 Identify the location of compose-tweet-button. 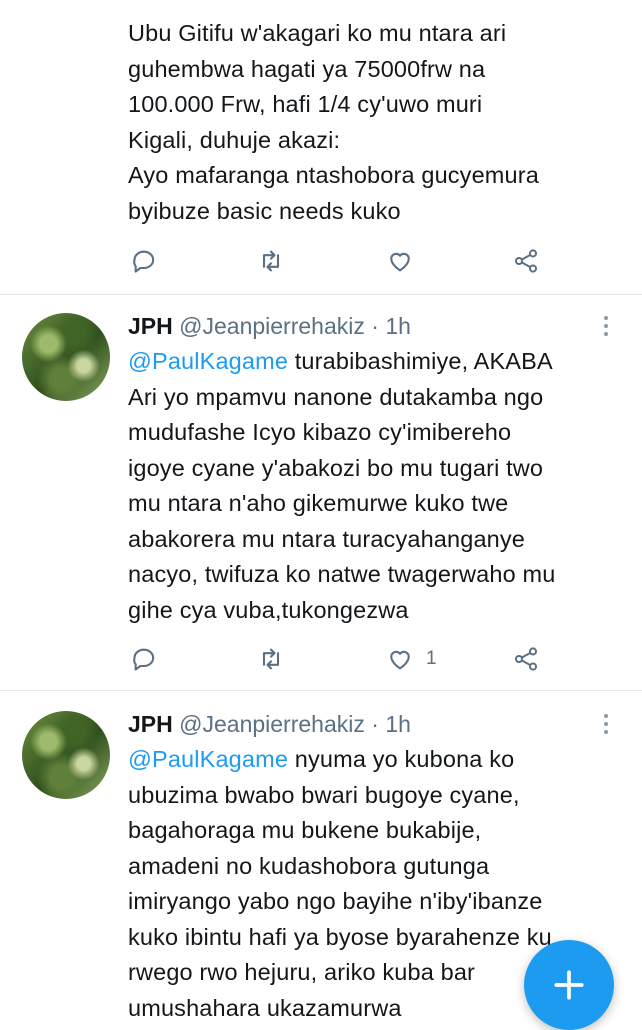
(569, 985).